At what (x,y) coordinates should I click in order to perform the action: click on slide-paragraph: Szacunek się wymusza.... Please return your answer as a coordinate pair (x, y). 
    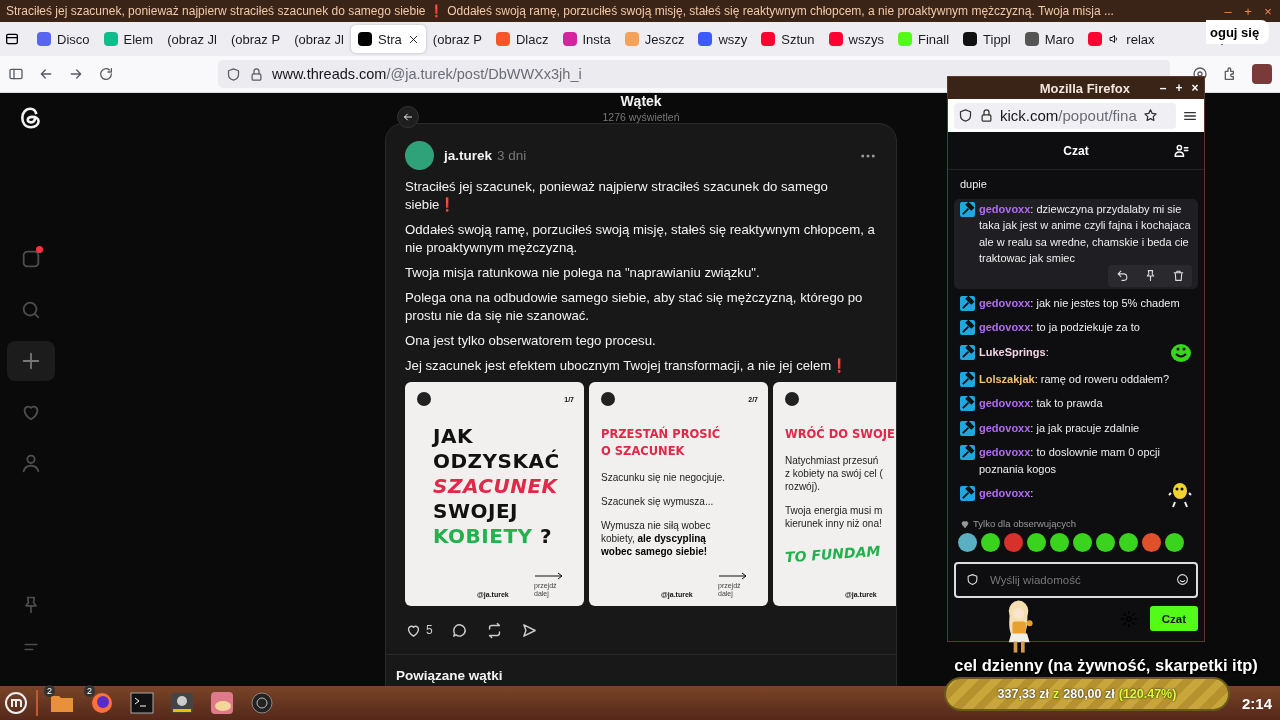
    Looking at the image, I should click on (658, 501).